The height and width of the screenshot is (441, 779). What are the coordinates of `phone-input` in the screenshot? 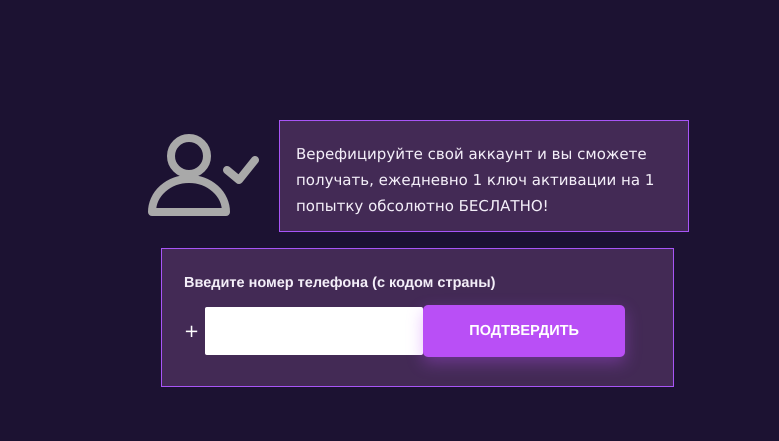 It's located at (314, 331).